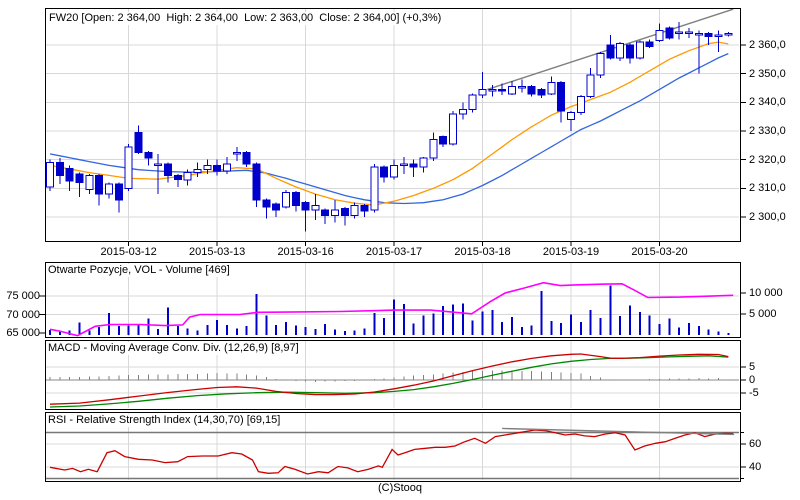 The image size is (800, 500). Describe the element at coordinates (128, 252) in the screenshot. I see `date-axis-label: 2015-03-12` at that location.